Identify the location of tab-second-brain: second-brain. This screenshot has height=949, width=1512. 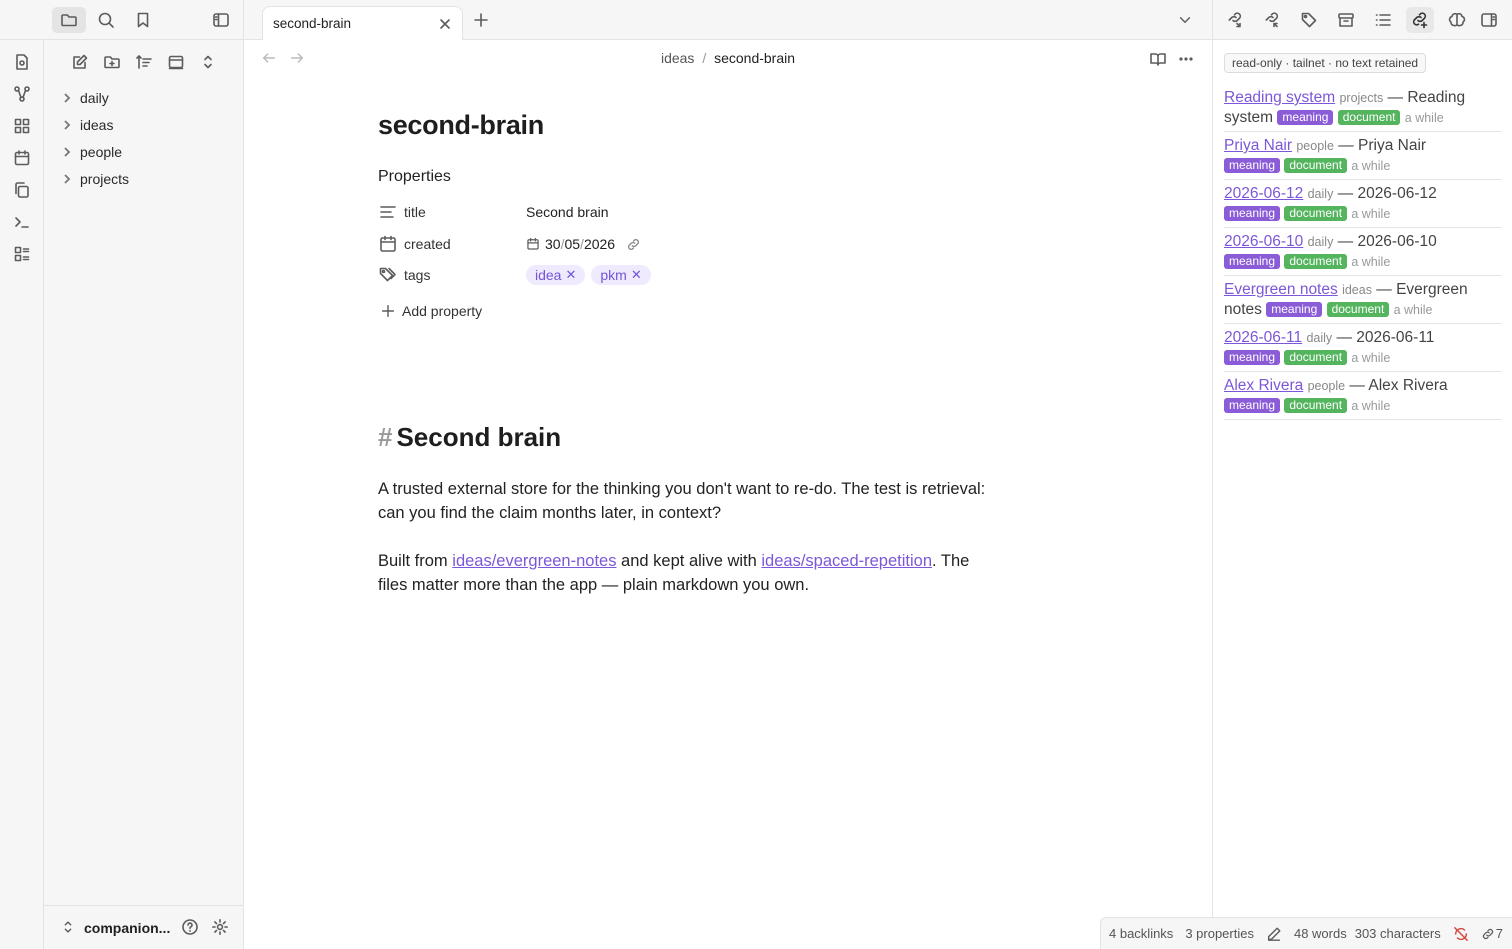
(362, 23).